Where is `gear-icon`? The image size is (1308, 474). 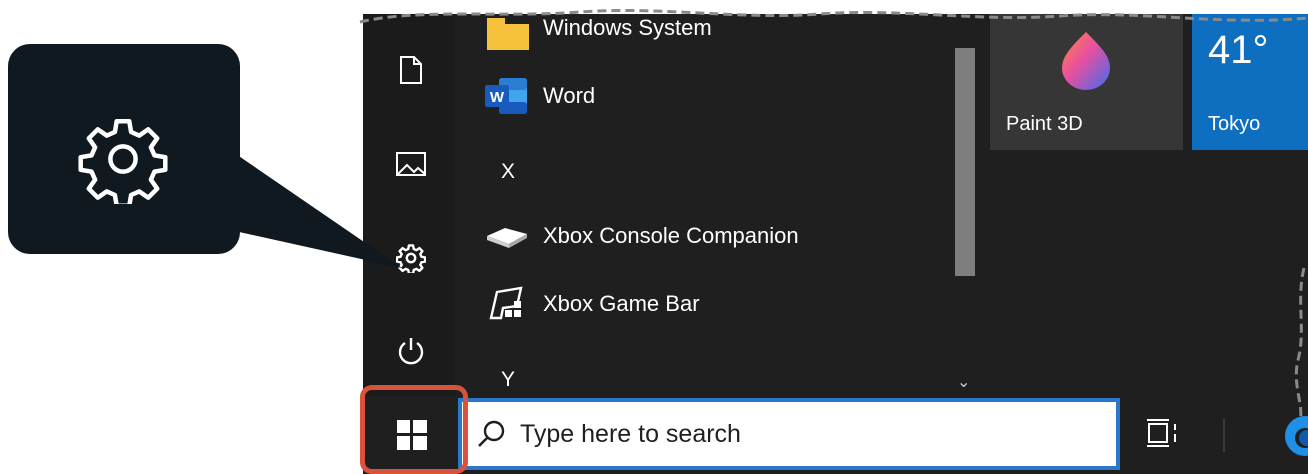
gear-icon is located at coordinates (123, 161).